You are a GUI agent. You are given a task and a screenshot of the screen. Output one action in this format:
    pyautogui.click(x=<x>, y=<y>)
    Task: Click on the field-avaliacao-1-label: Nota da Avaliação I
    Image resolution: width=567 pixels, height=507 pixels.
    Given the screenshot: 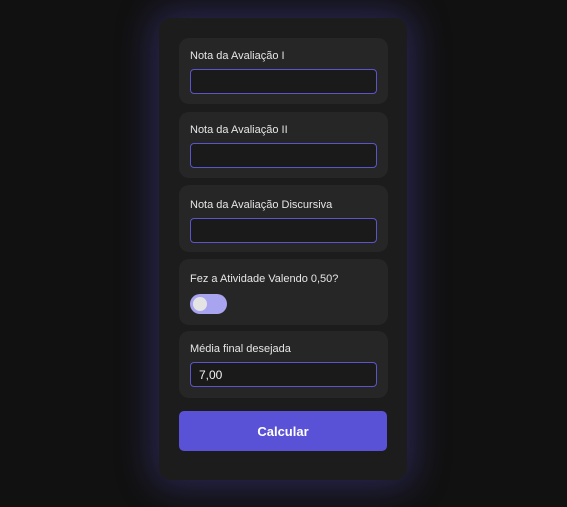 What is the action you would take?
    pyautogui.click(x=237, y=56)
    